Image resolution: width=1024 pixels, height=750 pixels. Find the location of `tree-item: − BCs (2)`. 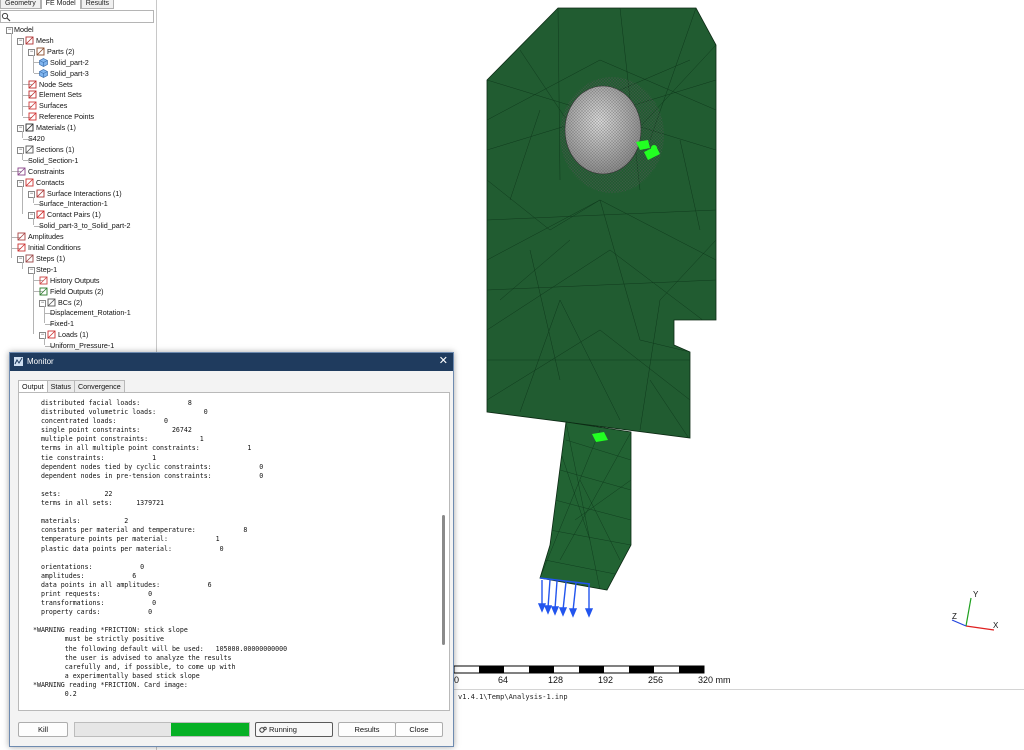

tree-item: − BCs (2) is located at coordinates (60, 302).